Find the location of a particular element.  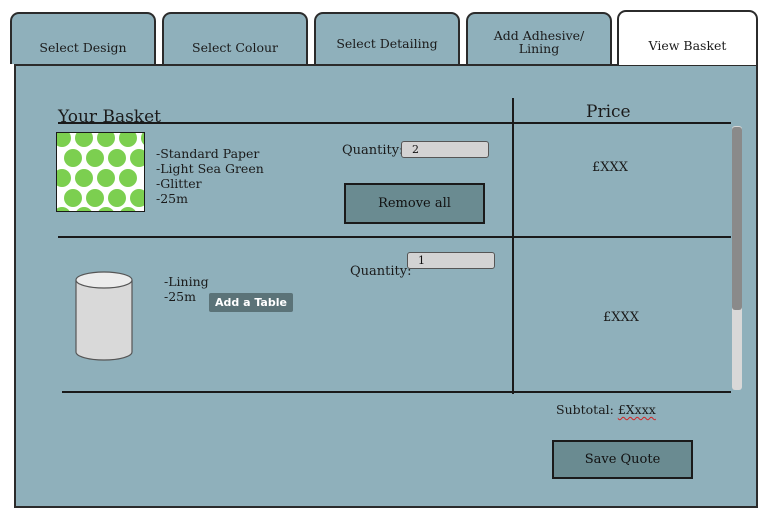

subtotal: Subtotal: £Xxxx is located at coordinates (606, 409).